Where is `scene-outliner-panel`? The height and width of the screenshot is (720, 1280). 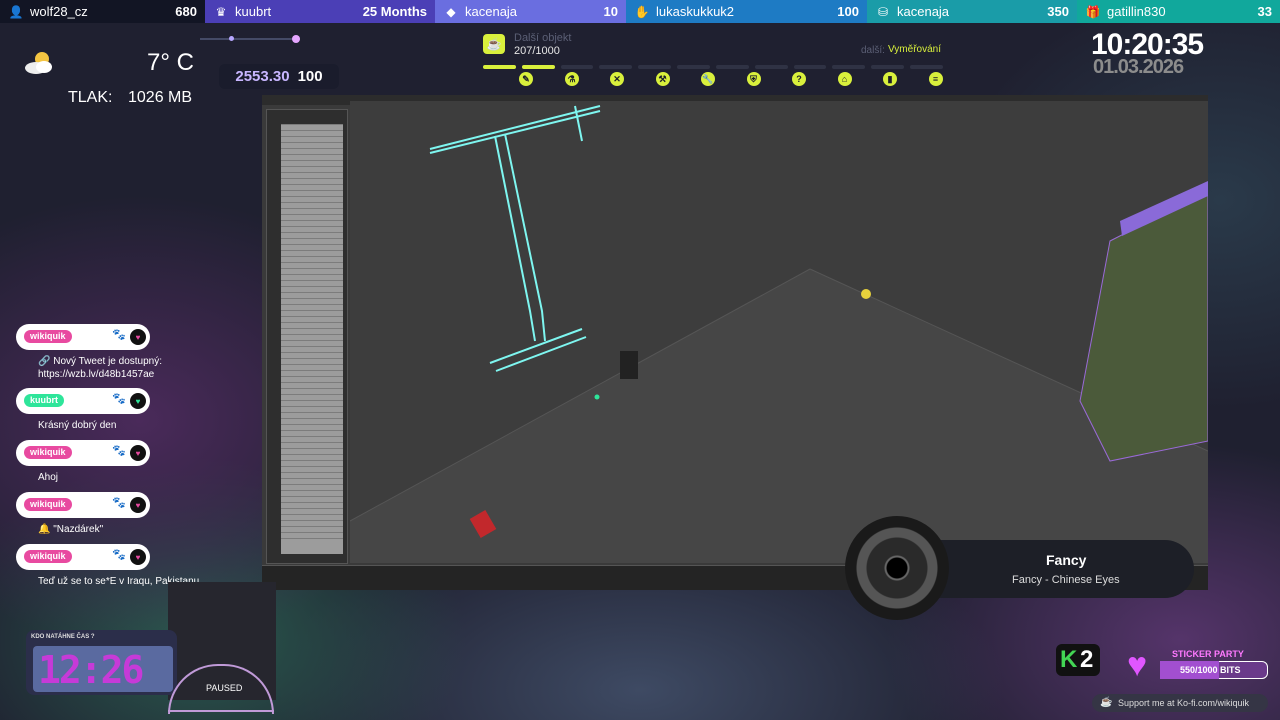 scene-outliner-panel is located at coordinates (307, 336).